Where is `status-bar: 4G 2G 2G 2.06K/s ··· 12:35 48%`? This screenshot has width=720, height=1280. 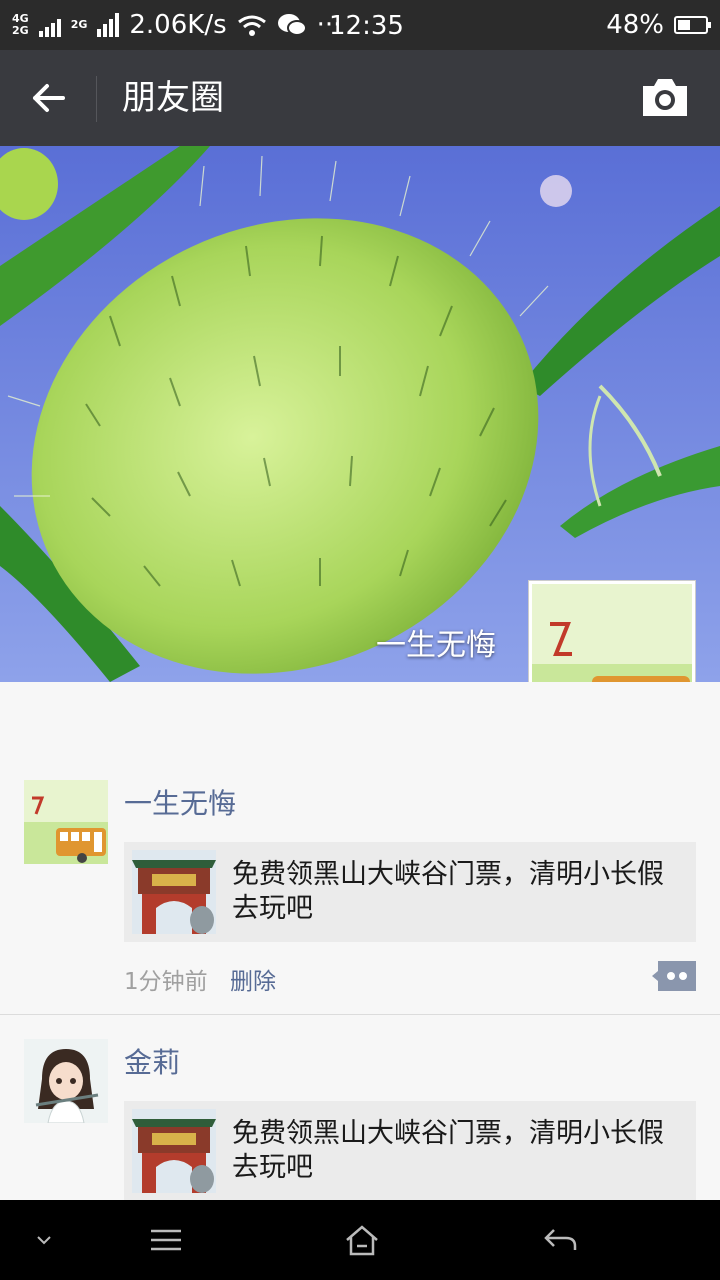
status-bar: 4G 2G 2G 2.06K/s ··· 12:35 48% is located at coordinates (360, 25).